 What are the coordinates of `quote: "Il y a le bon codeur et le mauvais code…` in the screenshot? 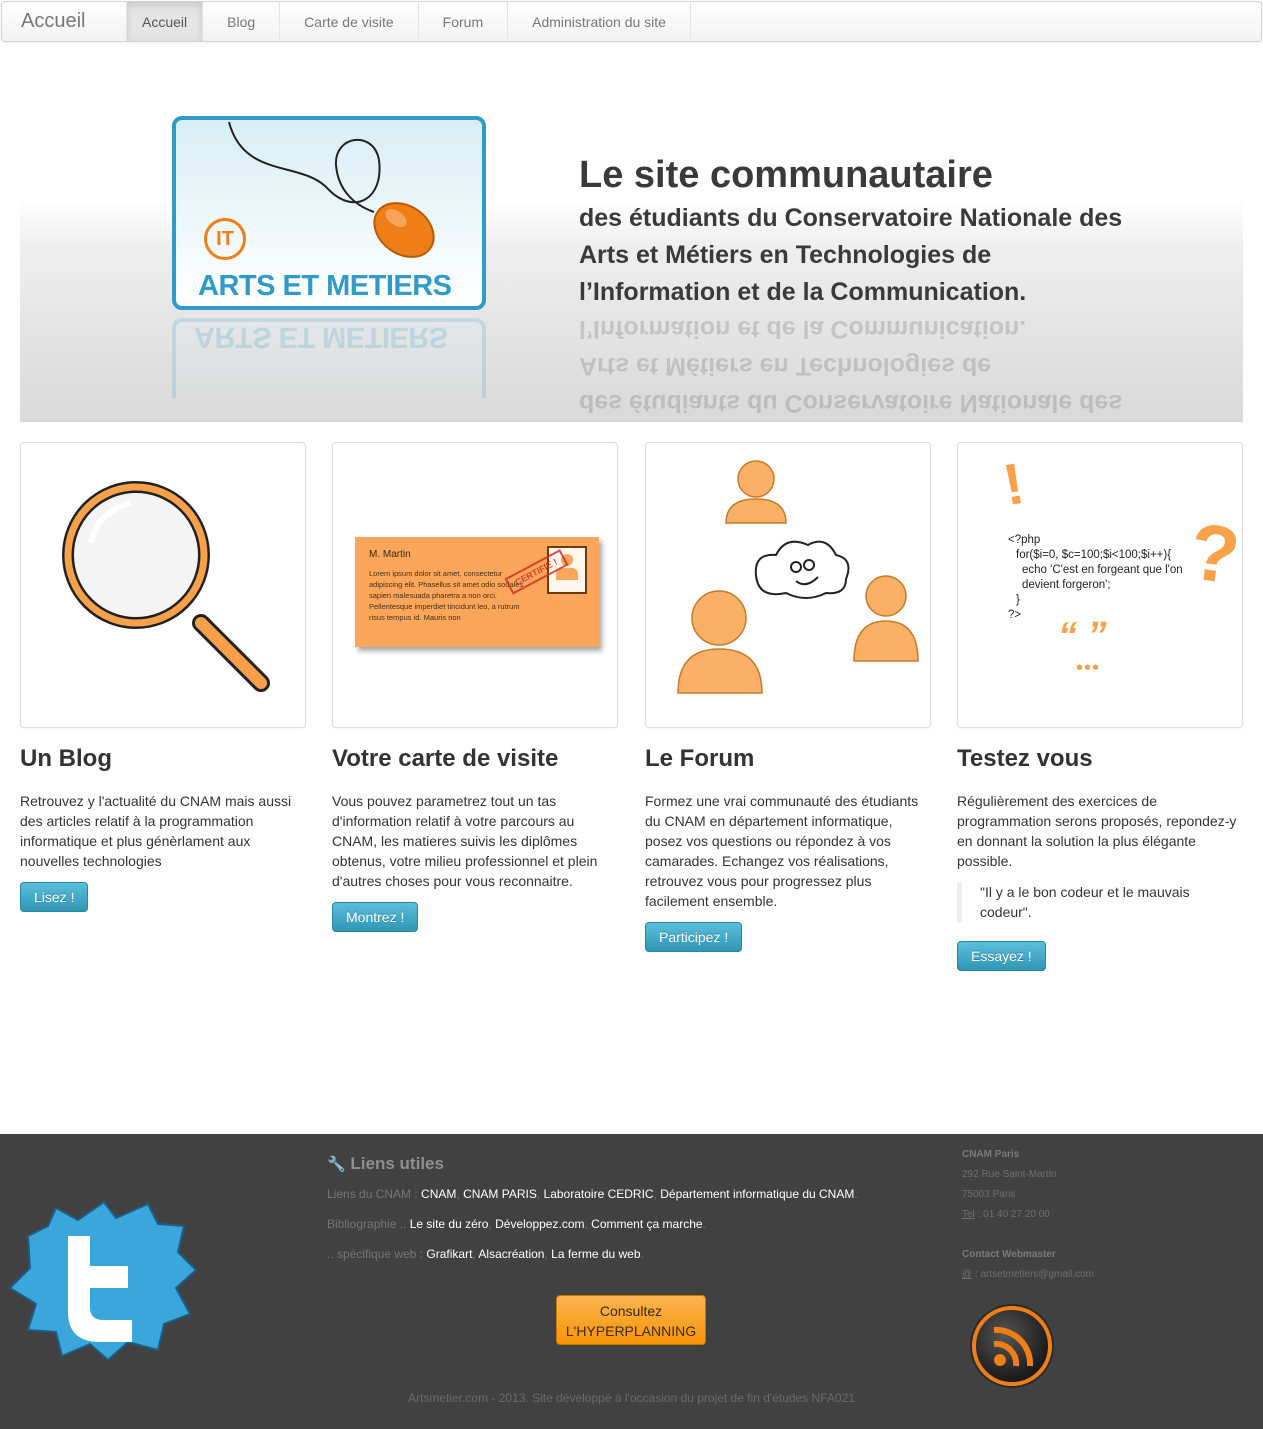 It's located at (1090, 902).